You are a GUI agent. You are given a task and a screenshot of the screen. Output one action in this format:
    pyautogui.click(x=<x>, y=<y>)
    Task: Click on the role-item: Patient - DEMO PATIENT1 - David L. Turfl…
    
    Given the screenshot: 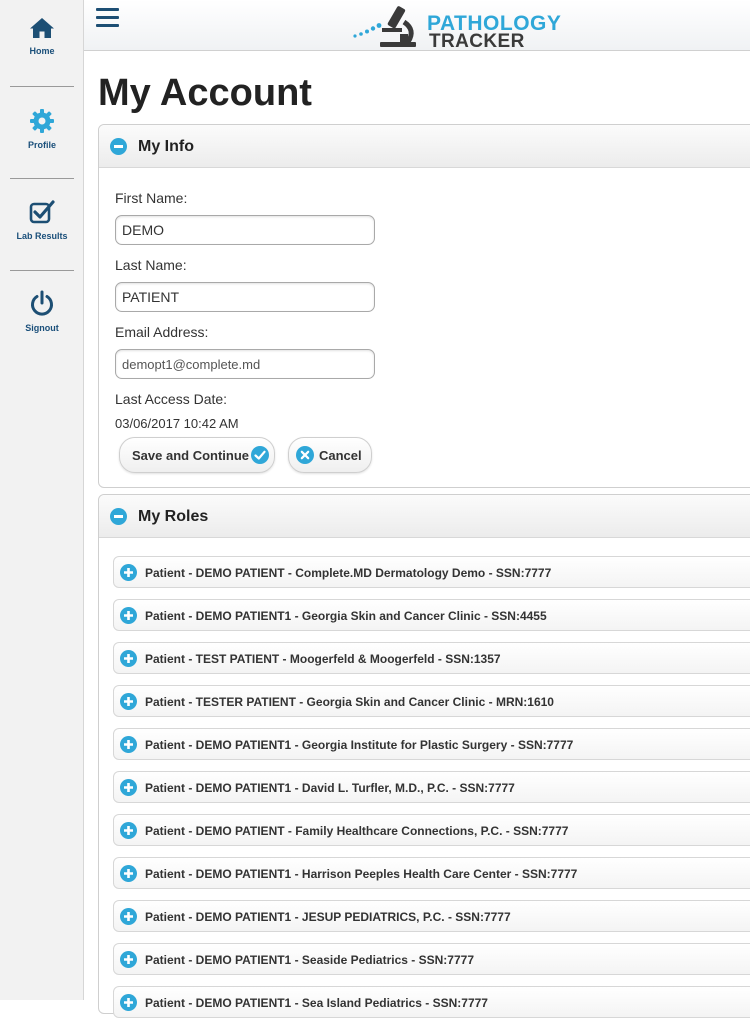 What is the action you would take?
    pyautogui.click(x=431, y=787)
    